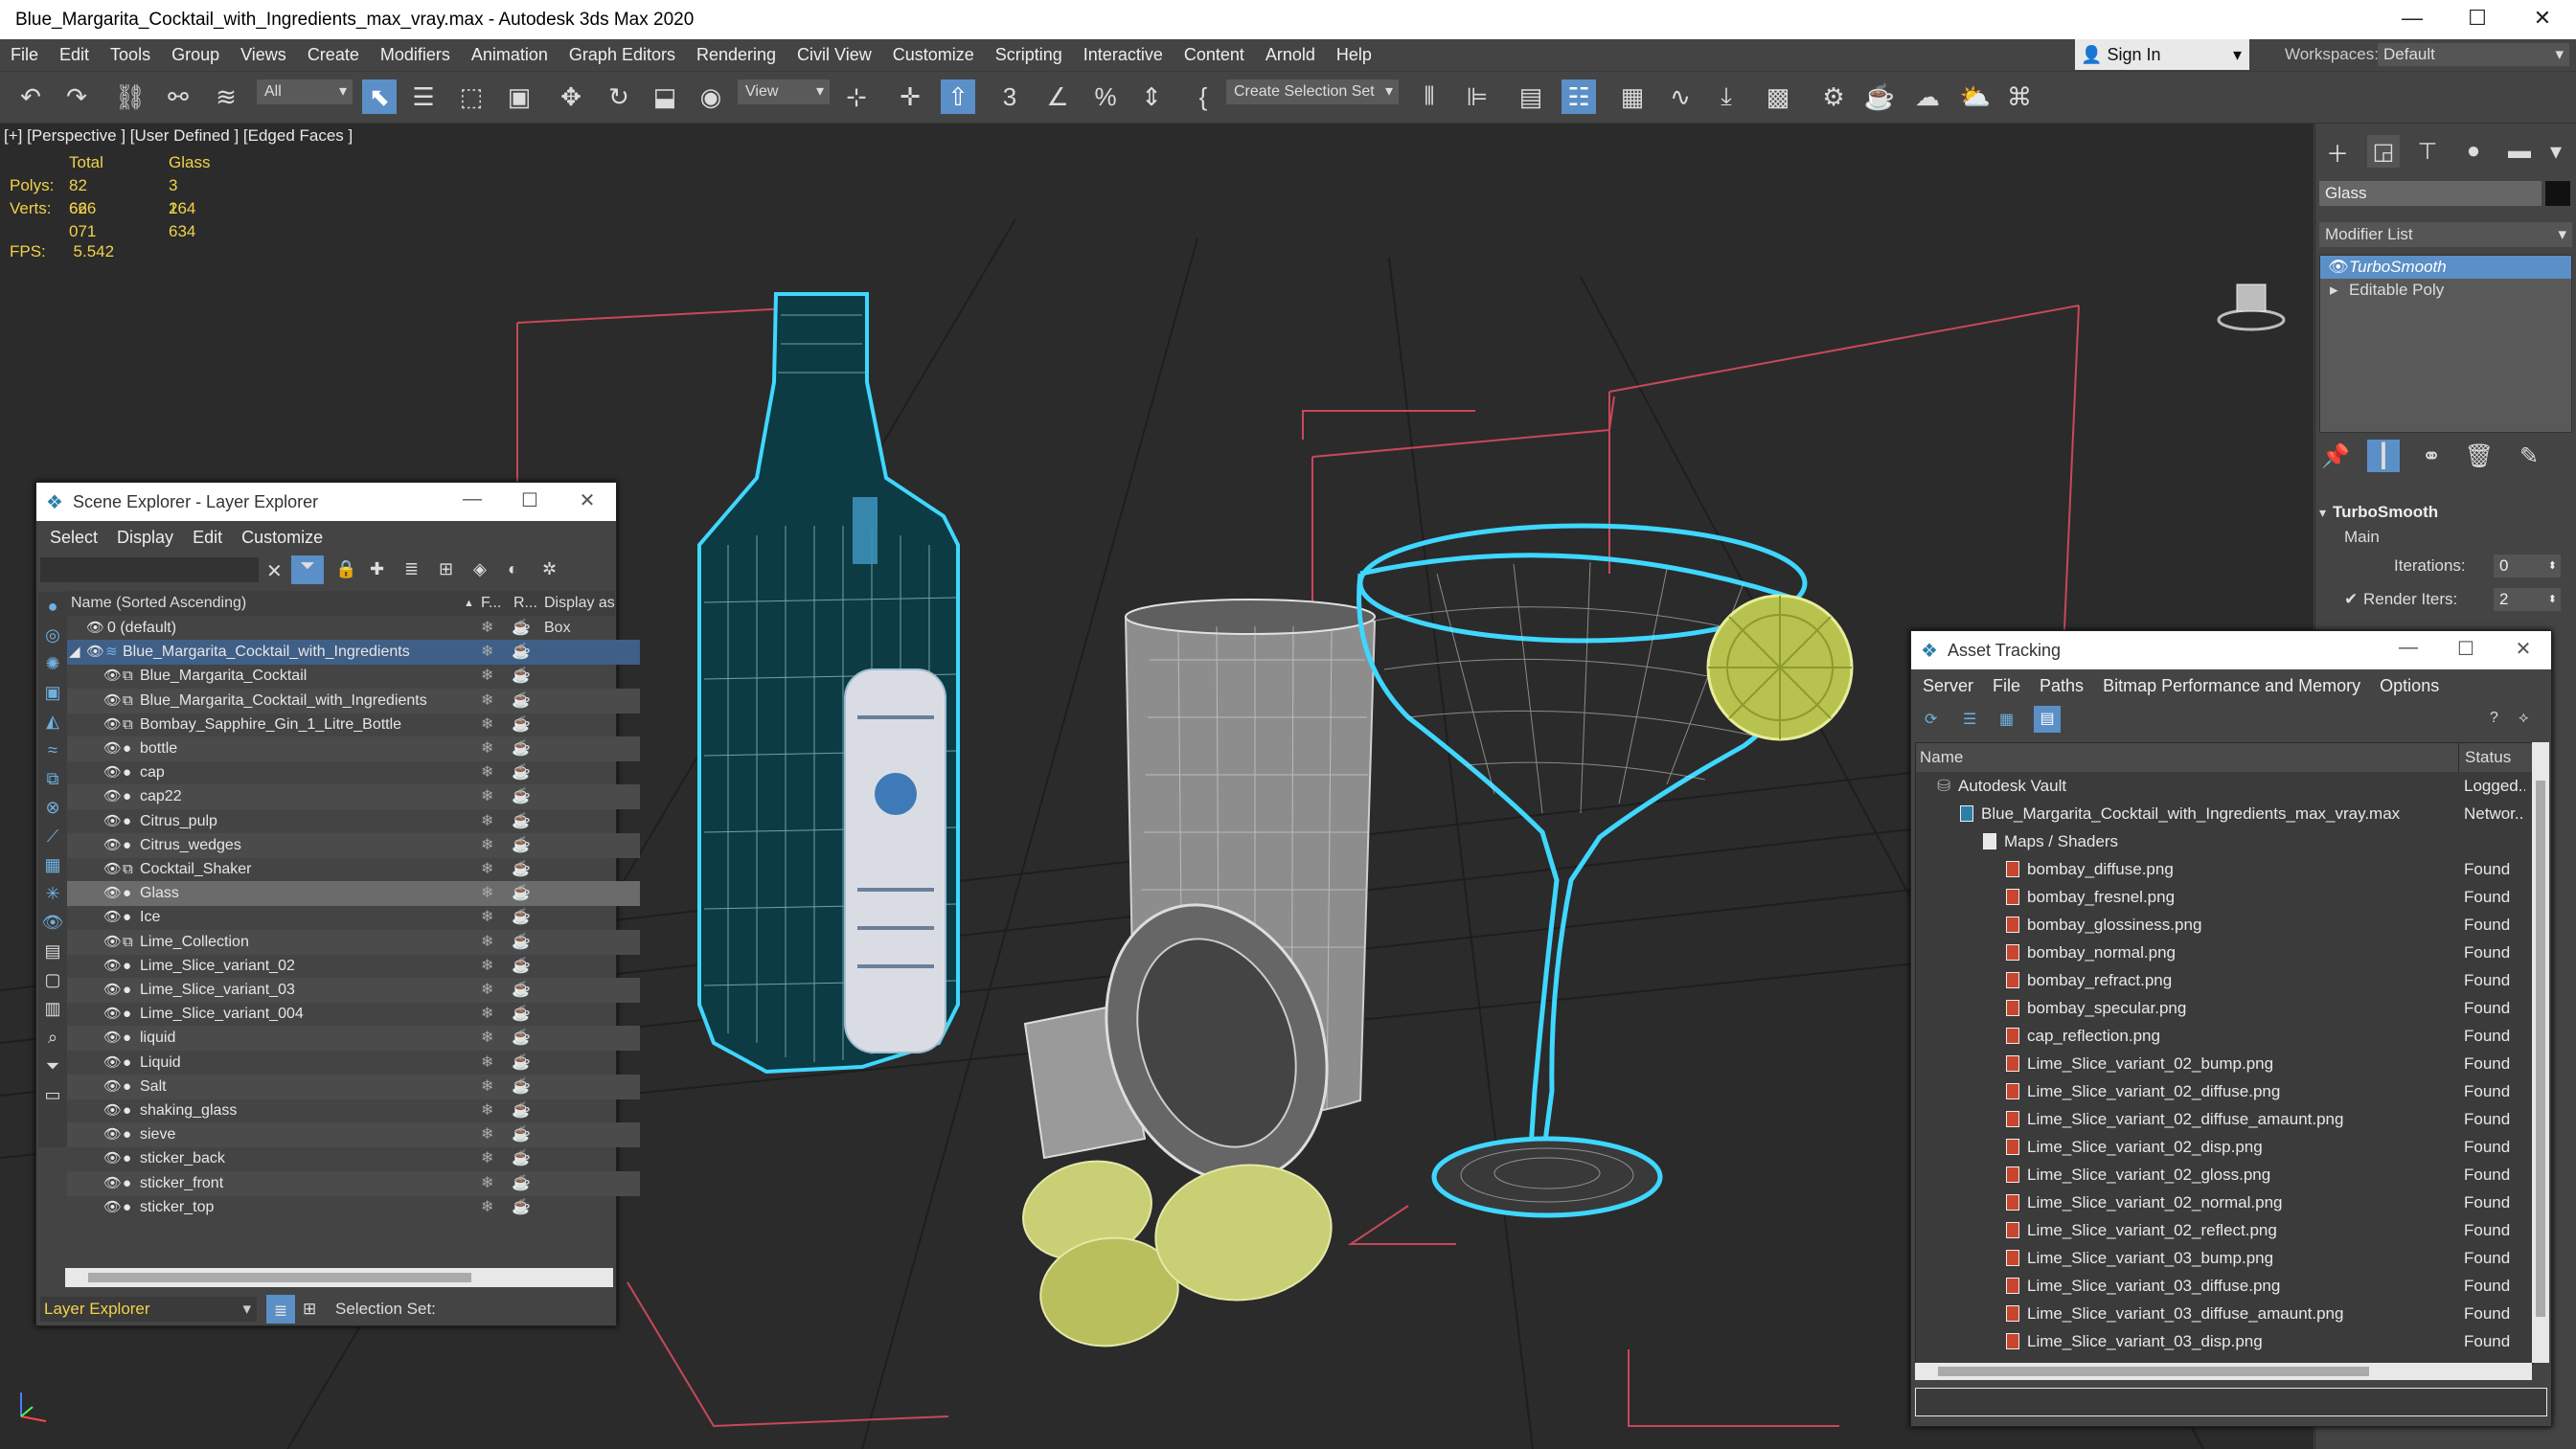  What do you see at coordinates (1203, 96) in the screenshot?
I see `edit-named-selection-icon: {` at bounding box center [1203, 96].